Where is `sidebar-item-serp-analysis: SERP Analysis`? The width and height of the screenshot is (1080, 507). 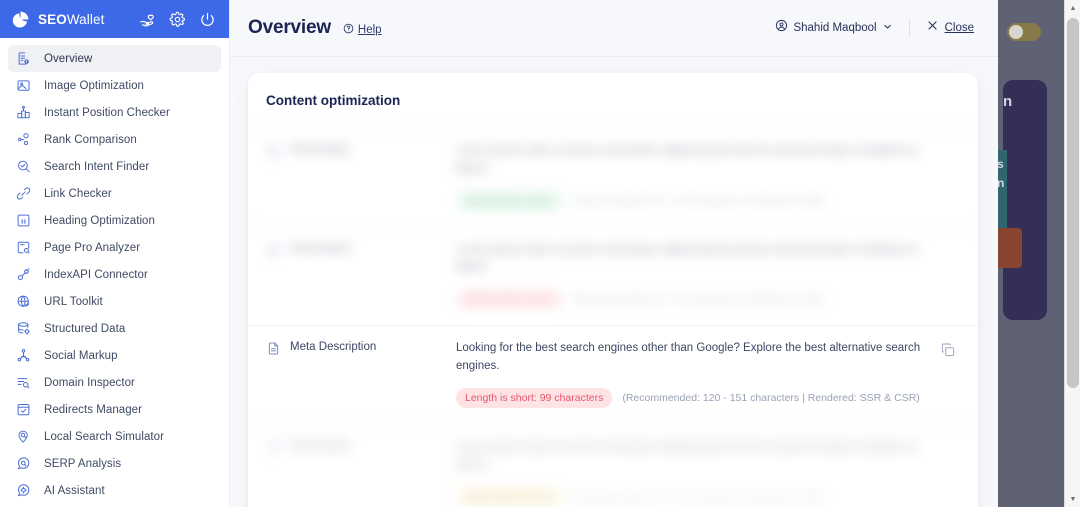
sidebar-item-serp-analysis: SERP Analysis is located at coordinates (114, 463).